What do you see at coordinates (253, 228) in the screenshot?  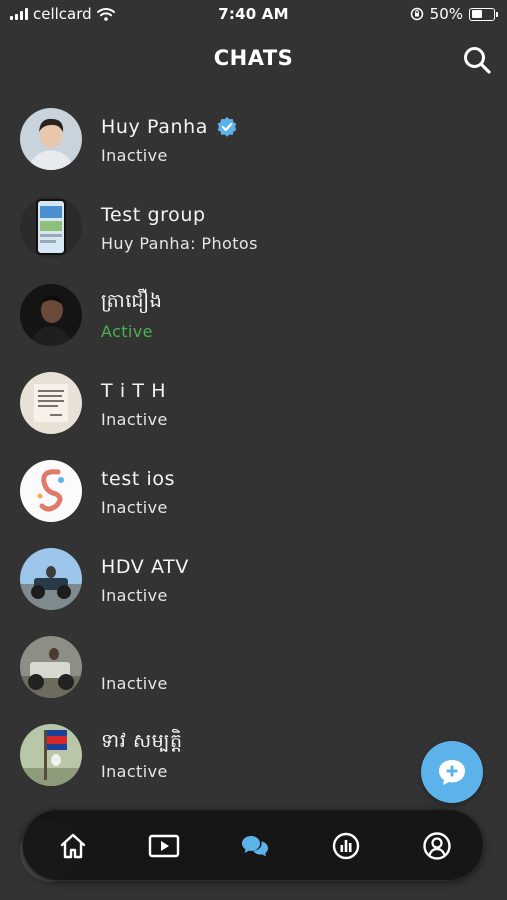 I see `chat-item: Test group Huy Panha: Photos` at bounding box center [253, 228].